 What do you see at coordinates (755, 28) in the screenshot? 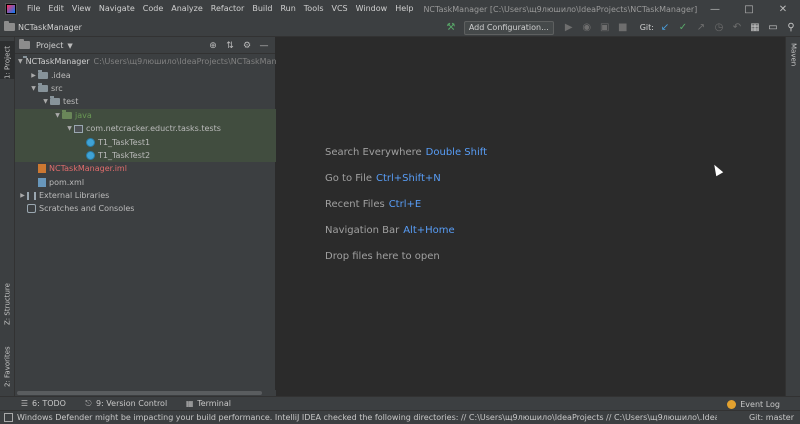
I see `project-structure-icon: ▦` at bounding box center [755, 28].